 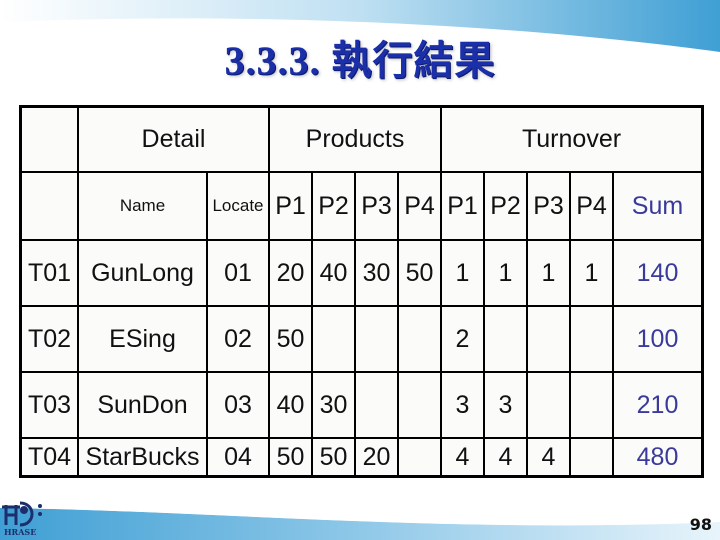 What do you see at coordinates (142, 457) in the screenshot?
I see `cell-name: StarBucks` at bounding box center [142, 457].